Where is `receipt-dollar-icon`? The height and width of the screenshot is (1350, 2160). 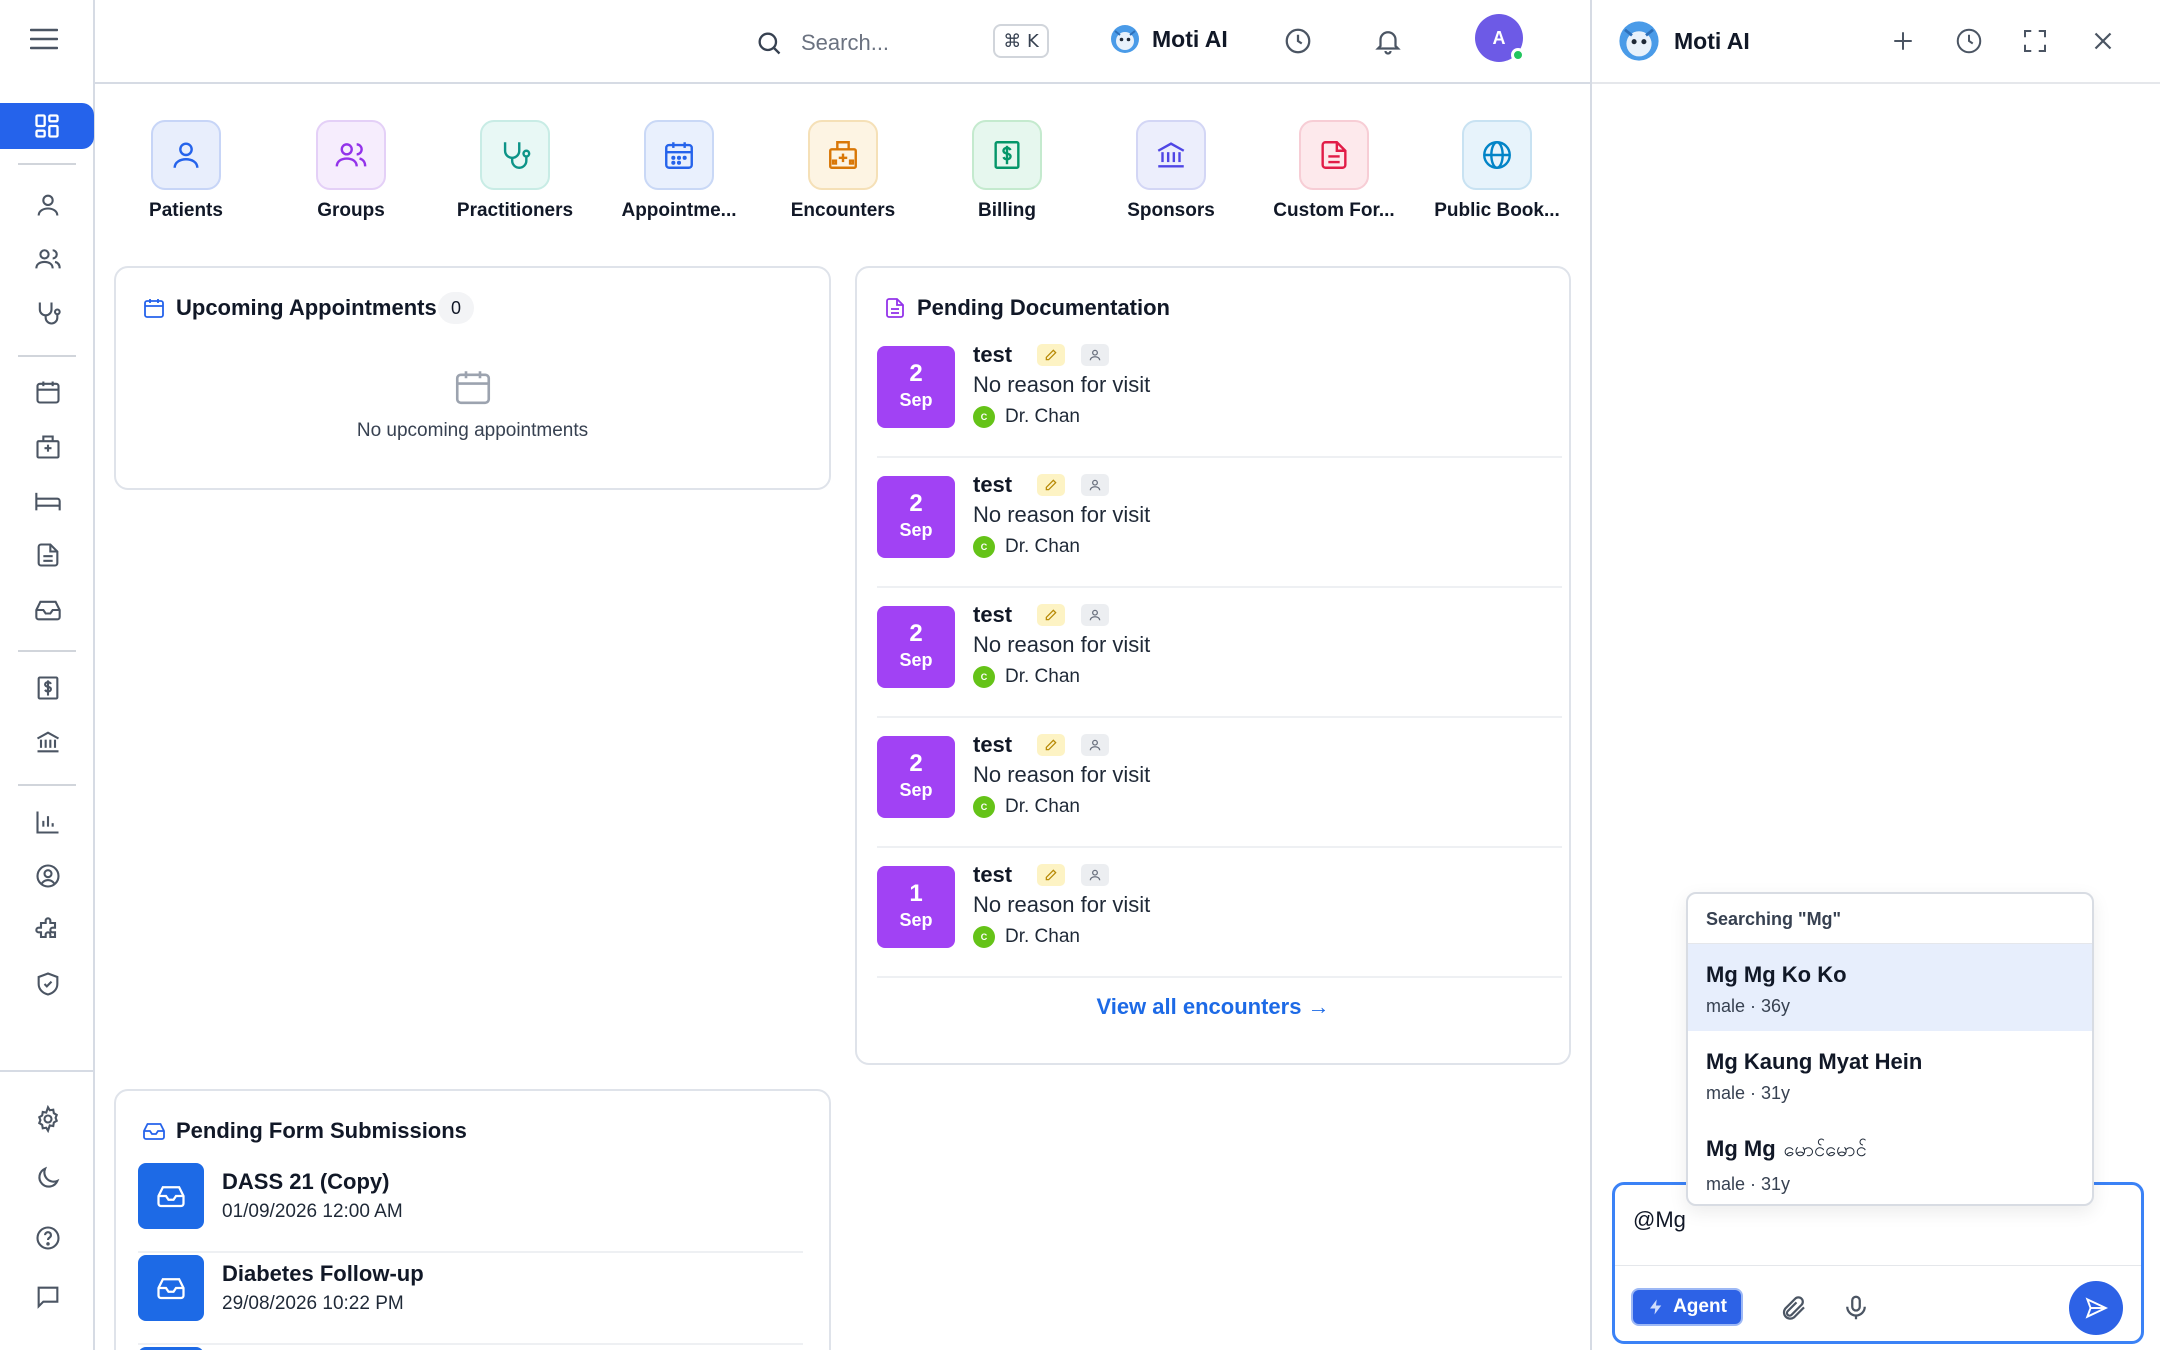 receipt-dollar-icon is located at coordinates (1007, 155).